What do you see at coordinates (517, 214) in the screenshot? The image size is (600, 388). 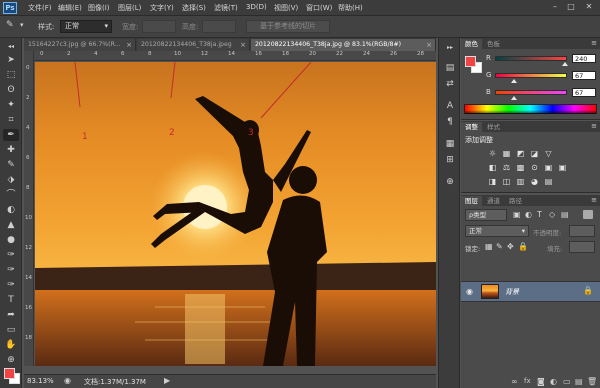 I see `pixel-filter-icon: ▣` at bounding box center [517, 214].